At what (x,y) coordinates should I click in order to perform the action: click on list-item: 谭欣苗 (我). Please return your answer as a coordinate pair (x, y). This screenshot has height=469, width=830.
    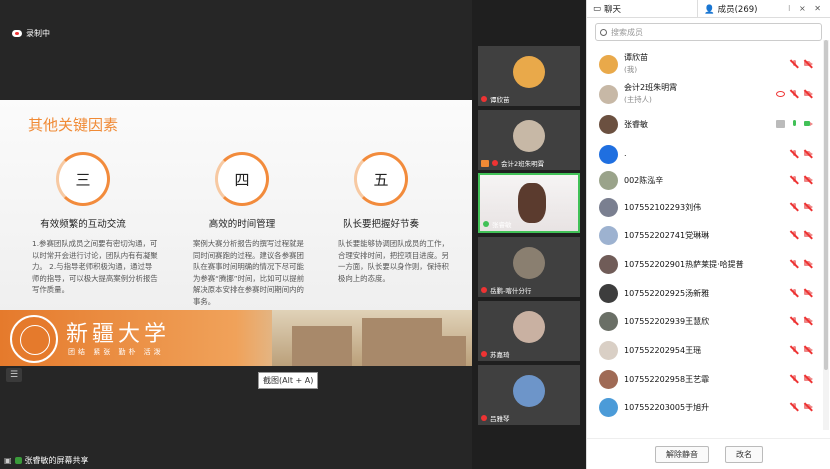
    Looking at the image, I should click on (705, 65).